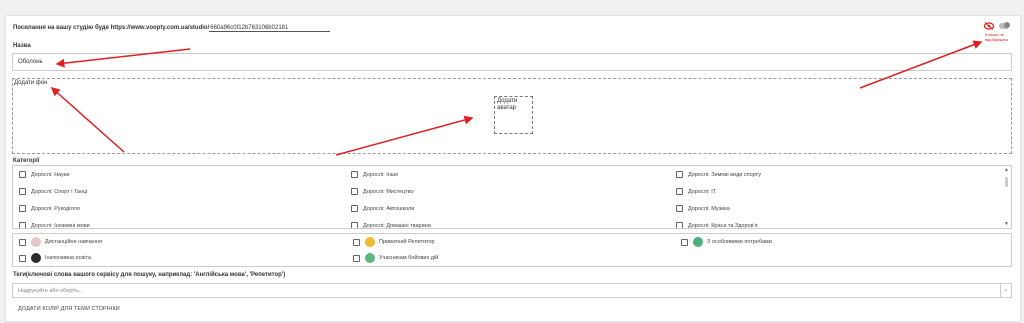 This screenshot has width=1024, height=323. I want to click on category-item: Дорослі: Мистецтво, so click(382, 191).